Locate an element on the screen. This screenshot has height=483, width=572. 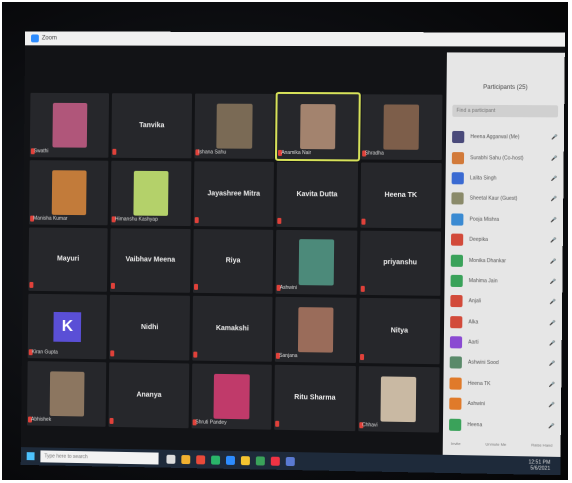
participants-title: Participants (25) is located at coordinates (505, 78).